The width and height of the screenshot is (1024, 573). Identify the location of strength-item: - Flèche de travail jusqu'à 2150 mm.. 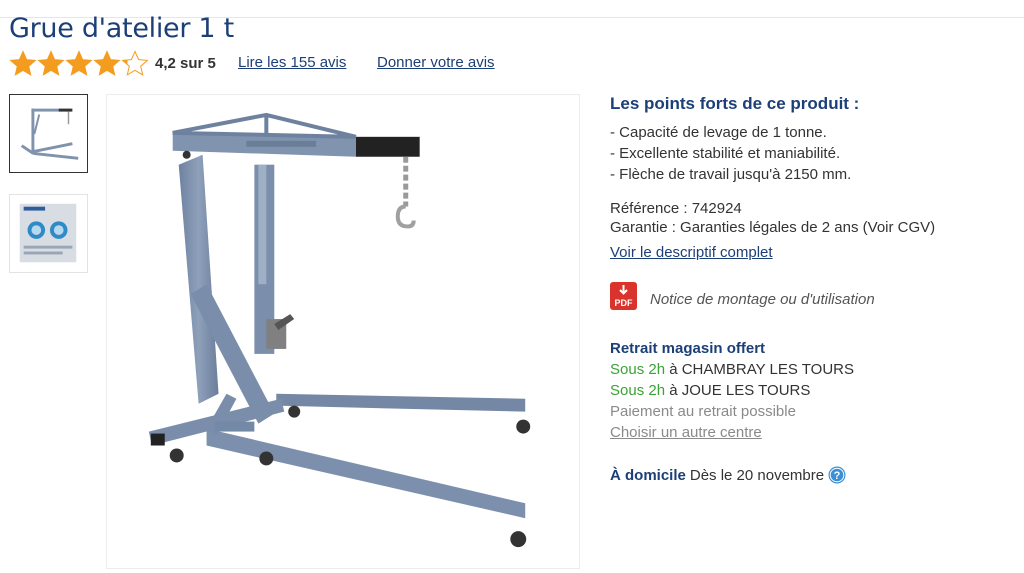
(731, 174).